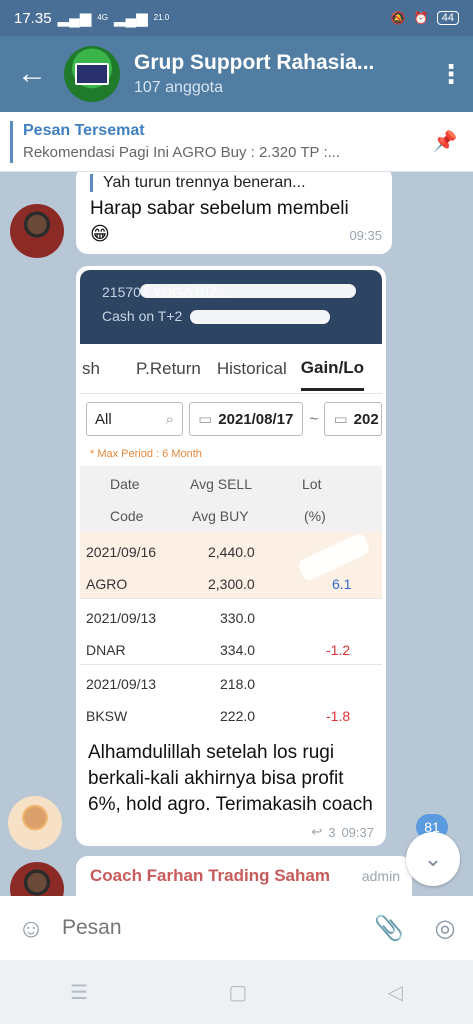 The height and width of the screenshot is (1024, 473). What do you see at coordinates (231, 584) in the screenshot?
I see `row-buy: 2,300.0` at bounding box center [231, 584].